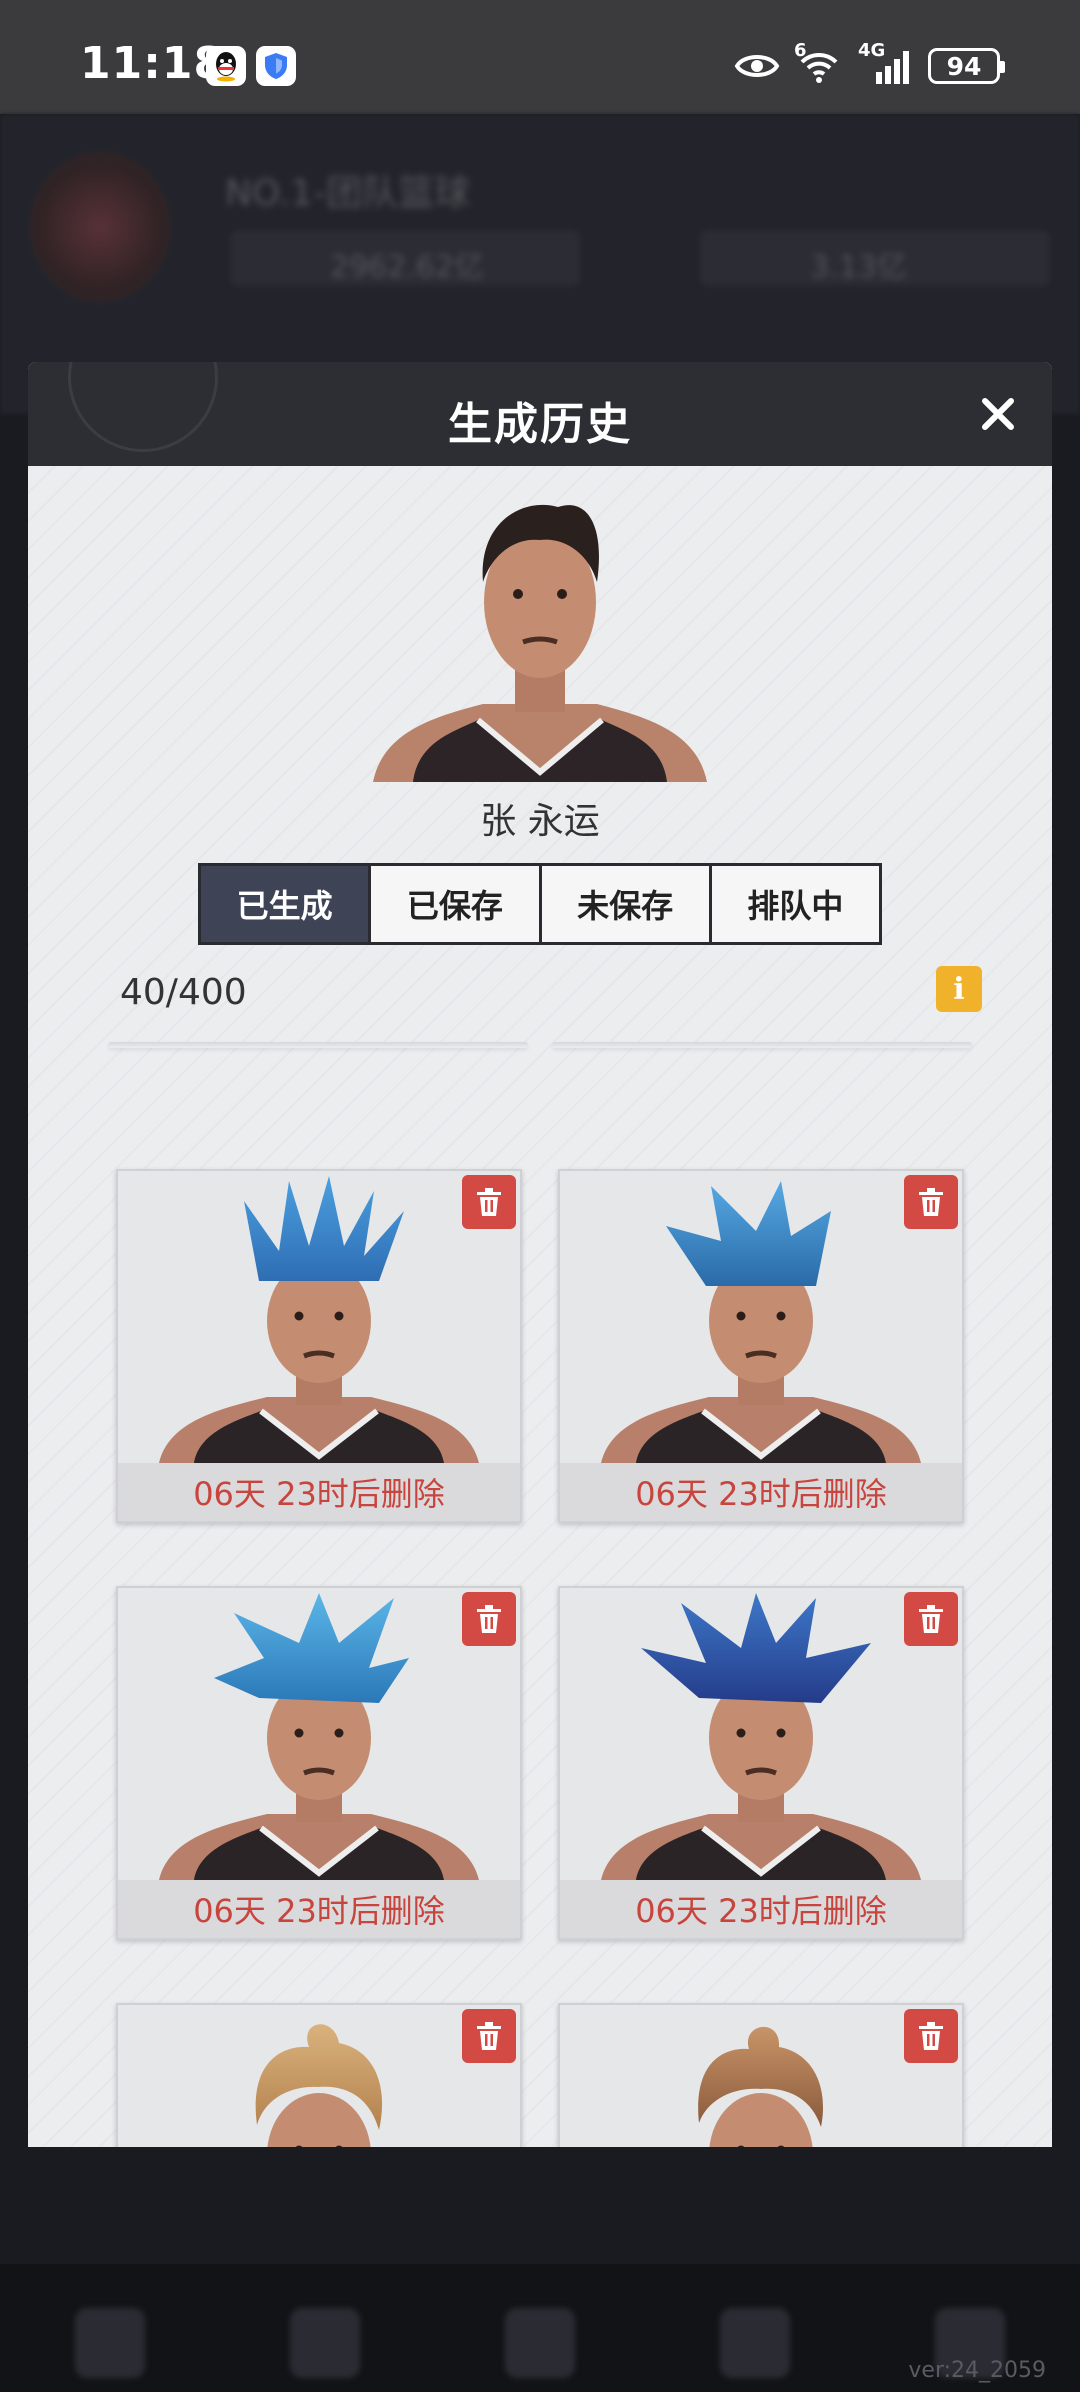 This screenshot has width=1080, height=2392. Describe the element at coordinates (977, 2370) in the screenshot. I see `version-label: ver:24_2059` at that location.